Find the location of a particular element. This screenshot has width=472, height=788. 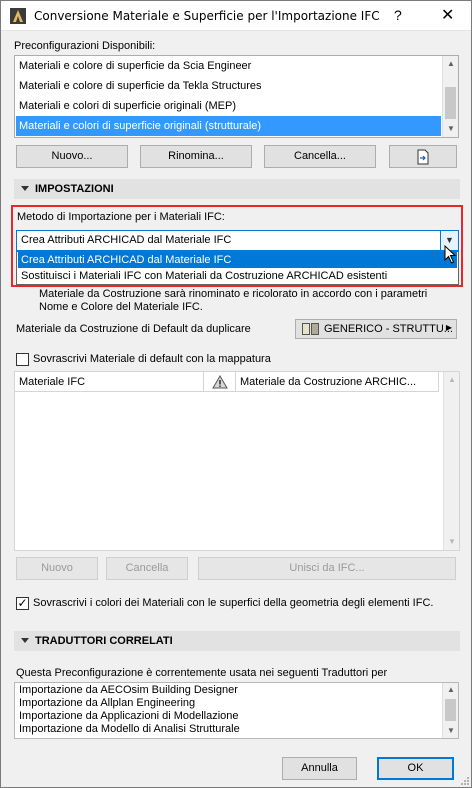

settings-header-label: IMPOSTAZIONI is located at coordinates (74, 189).